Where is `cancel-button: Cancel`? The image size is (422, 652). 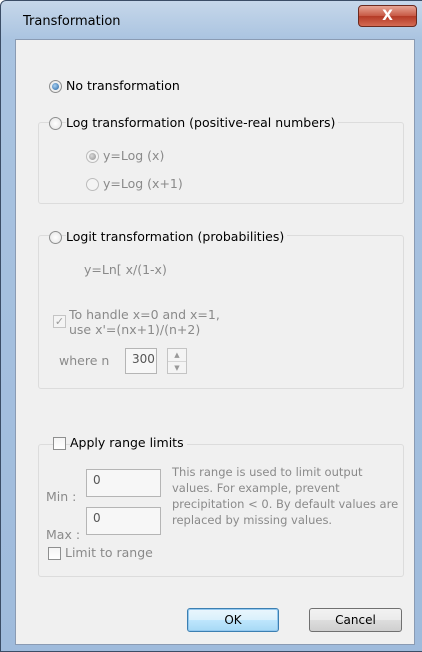
cancel-button: Cancel is located at coordinates (355, 620).